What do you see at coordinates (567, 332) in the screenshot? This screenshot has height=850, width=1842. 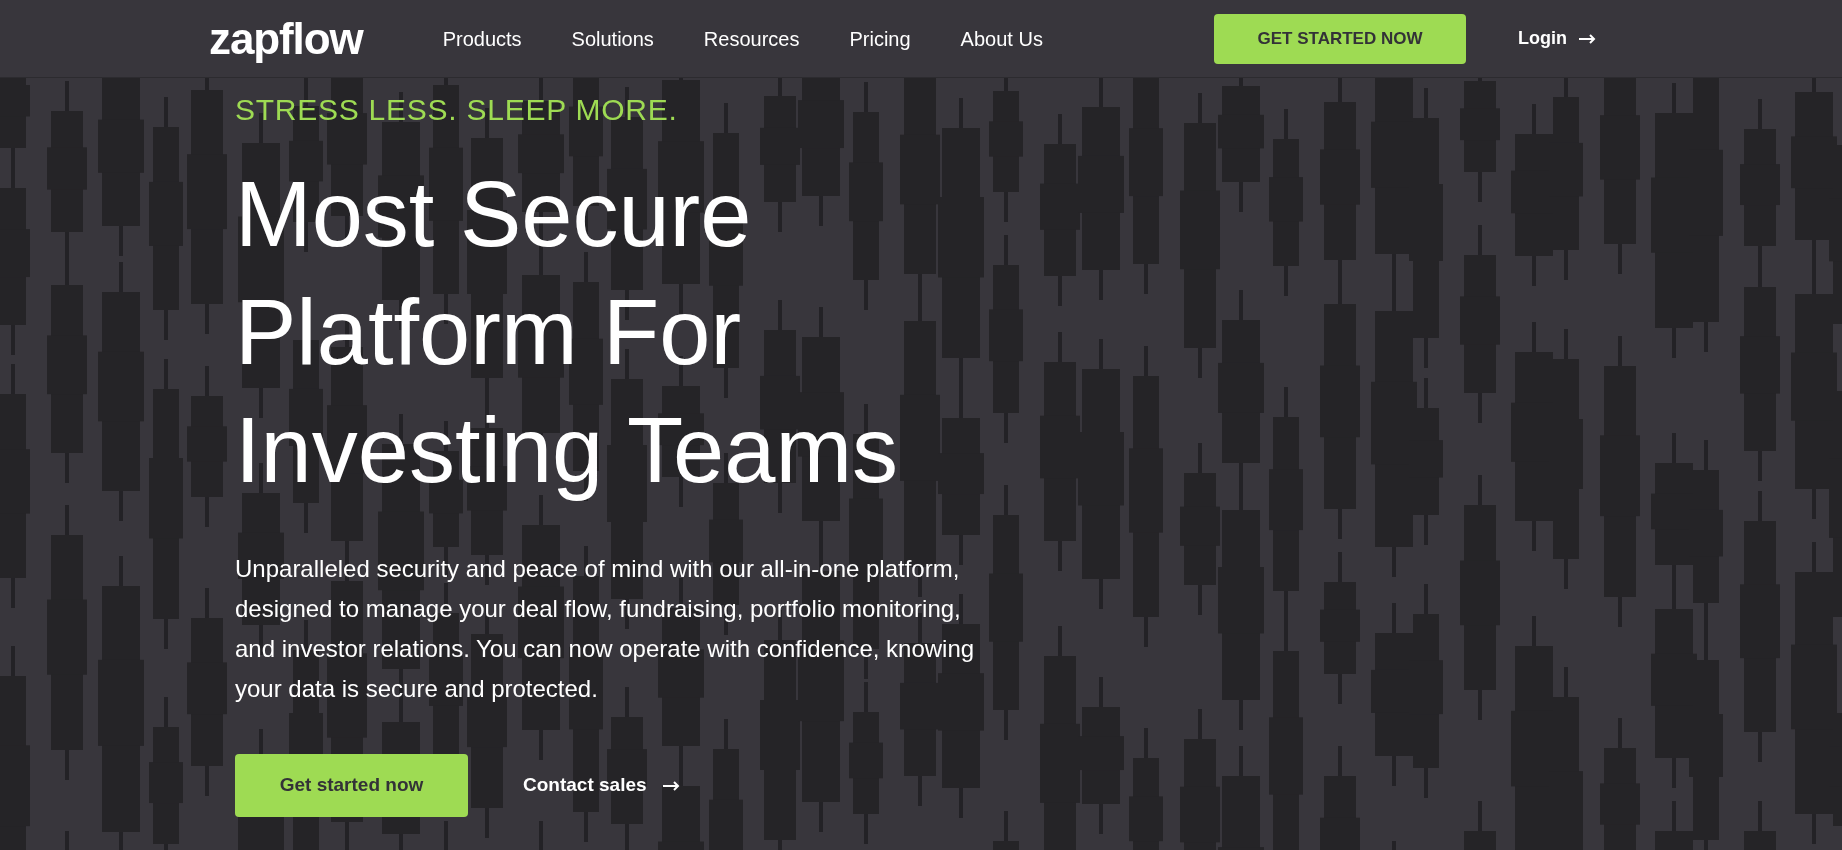 I see `headline: Most Secure Platform For Investing Teams` at bounding box center [567, 332].